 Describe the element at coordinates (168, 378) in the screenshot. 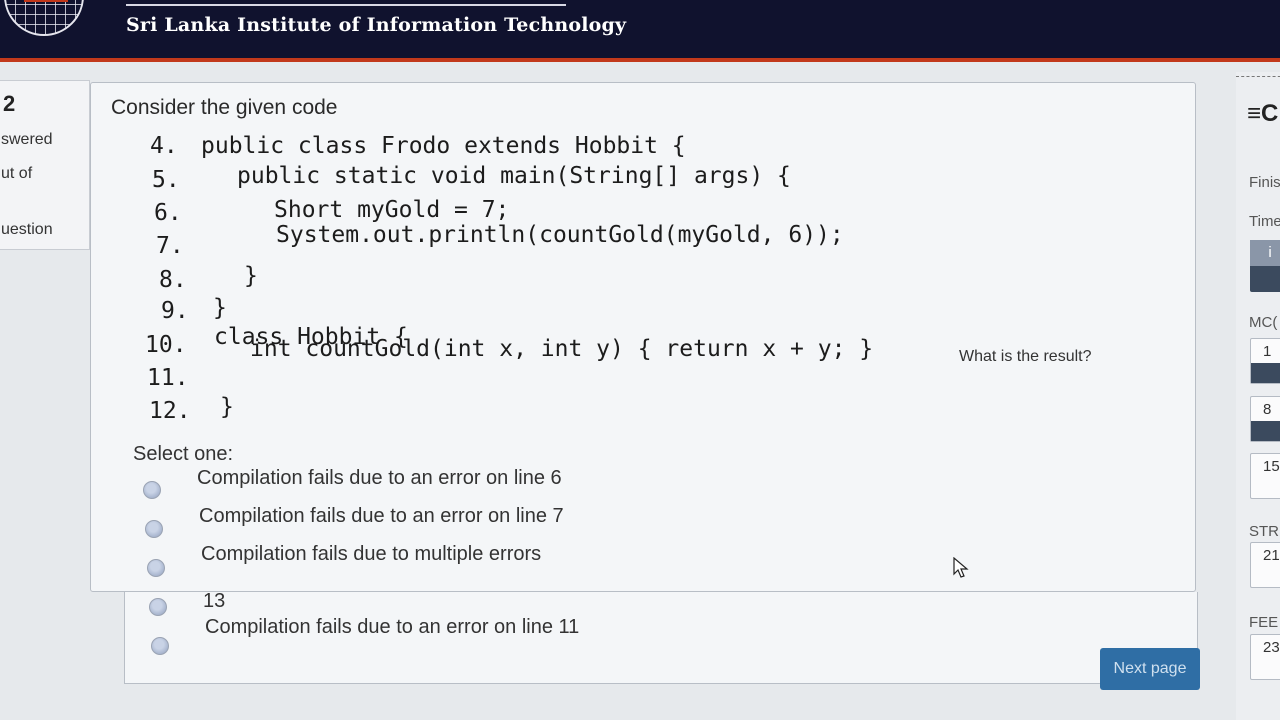

I see `code-line-number: 11.` at that location.